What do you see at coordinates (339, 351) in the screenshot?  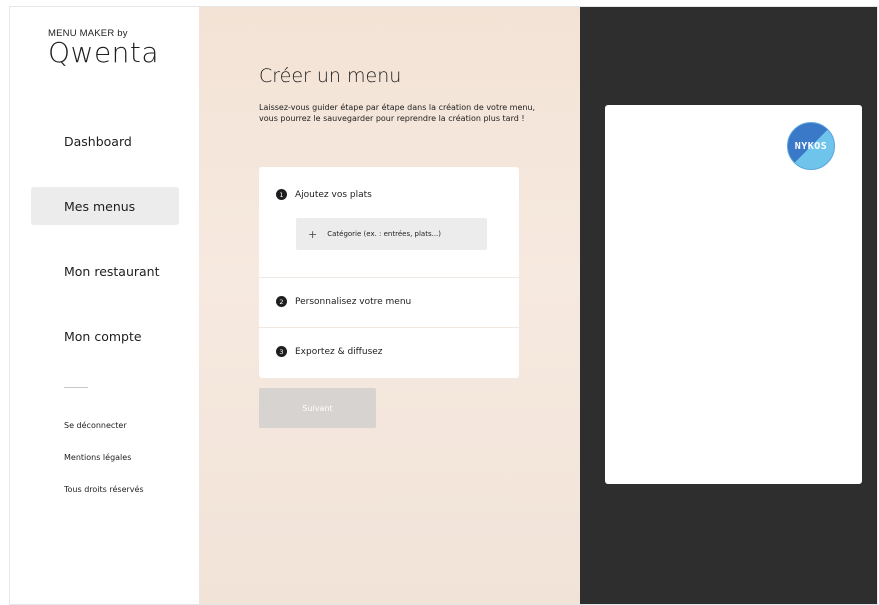 I see `step-label: Exportez & diffusez` at bounding box center [339, 351].